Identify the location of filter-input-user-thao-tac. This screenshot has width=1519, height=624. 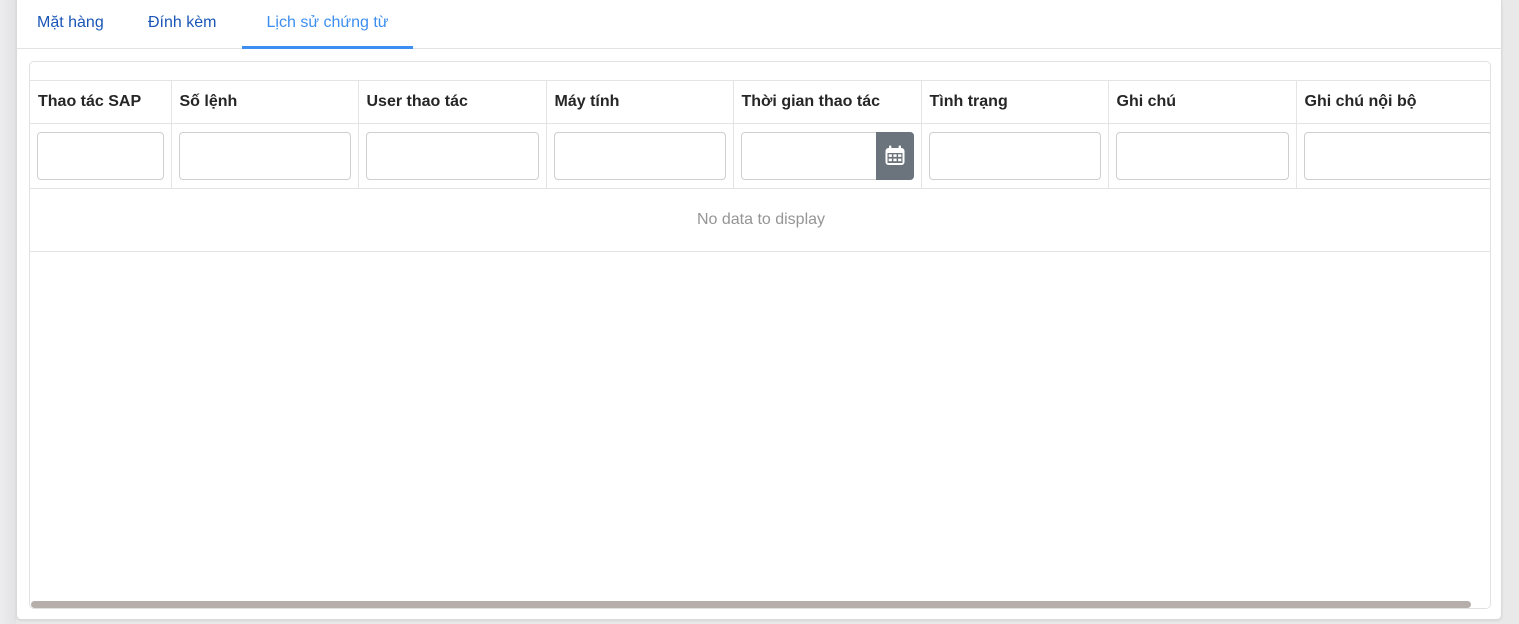
(452, 156).